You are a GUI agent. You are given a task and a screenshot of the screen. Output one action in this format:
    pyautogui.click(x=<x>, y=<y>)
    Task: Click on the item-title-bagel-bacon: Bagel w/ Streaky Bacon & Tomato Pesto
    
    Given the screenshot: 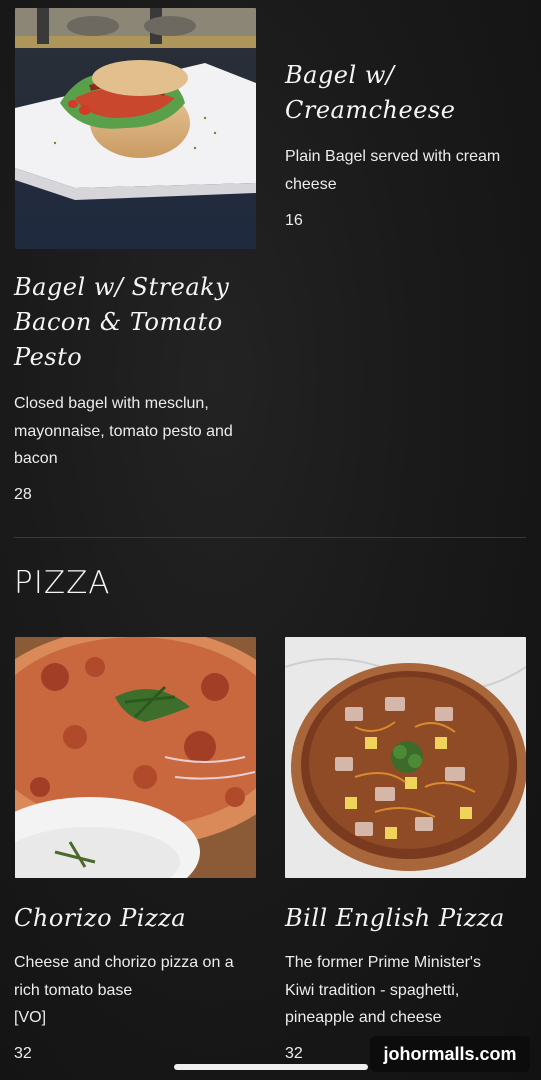 What is the action you would take?
    pyautogui.click(x=139, y=322)
    